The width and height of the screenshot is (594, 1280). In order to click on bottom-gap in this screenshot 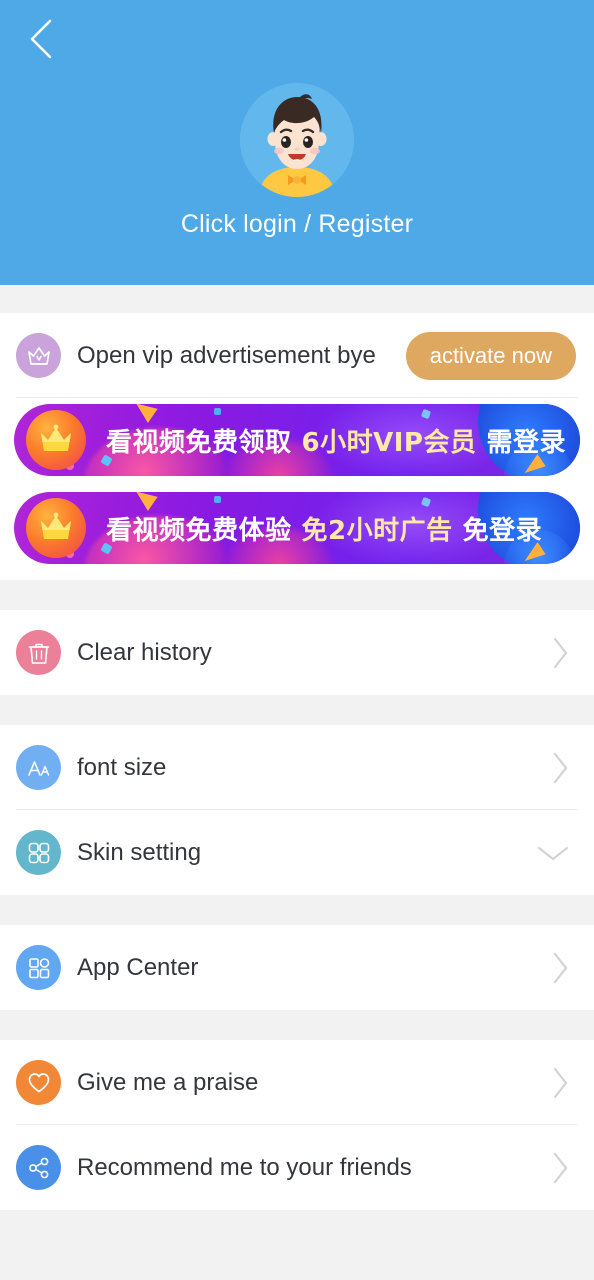, I will do `click(297, 1240)`.